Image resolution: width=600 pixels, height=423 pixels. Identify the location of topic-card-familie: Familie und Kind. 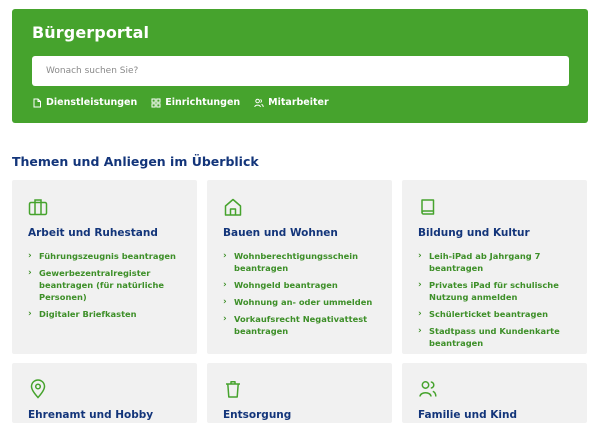
(494, 393).